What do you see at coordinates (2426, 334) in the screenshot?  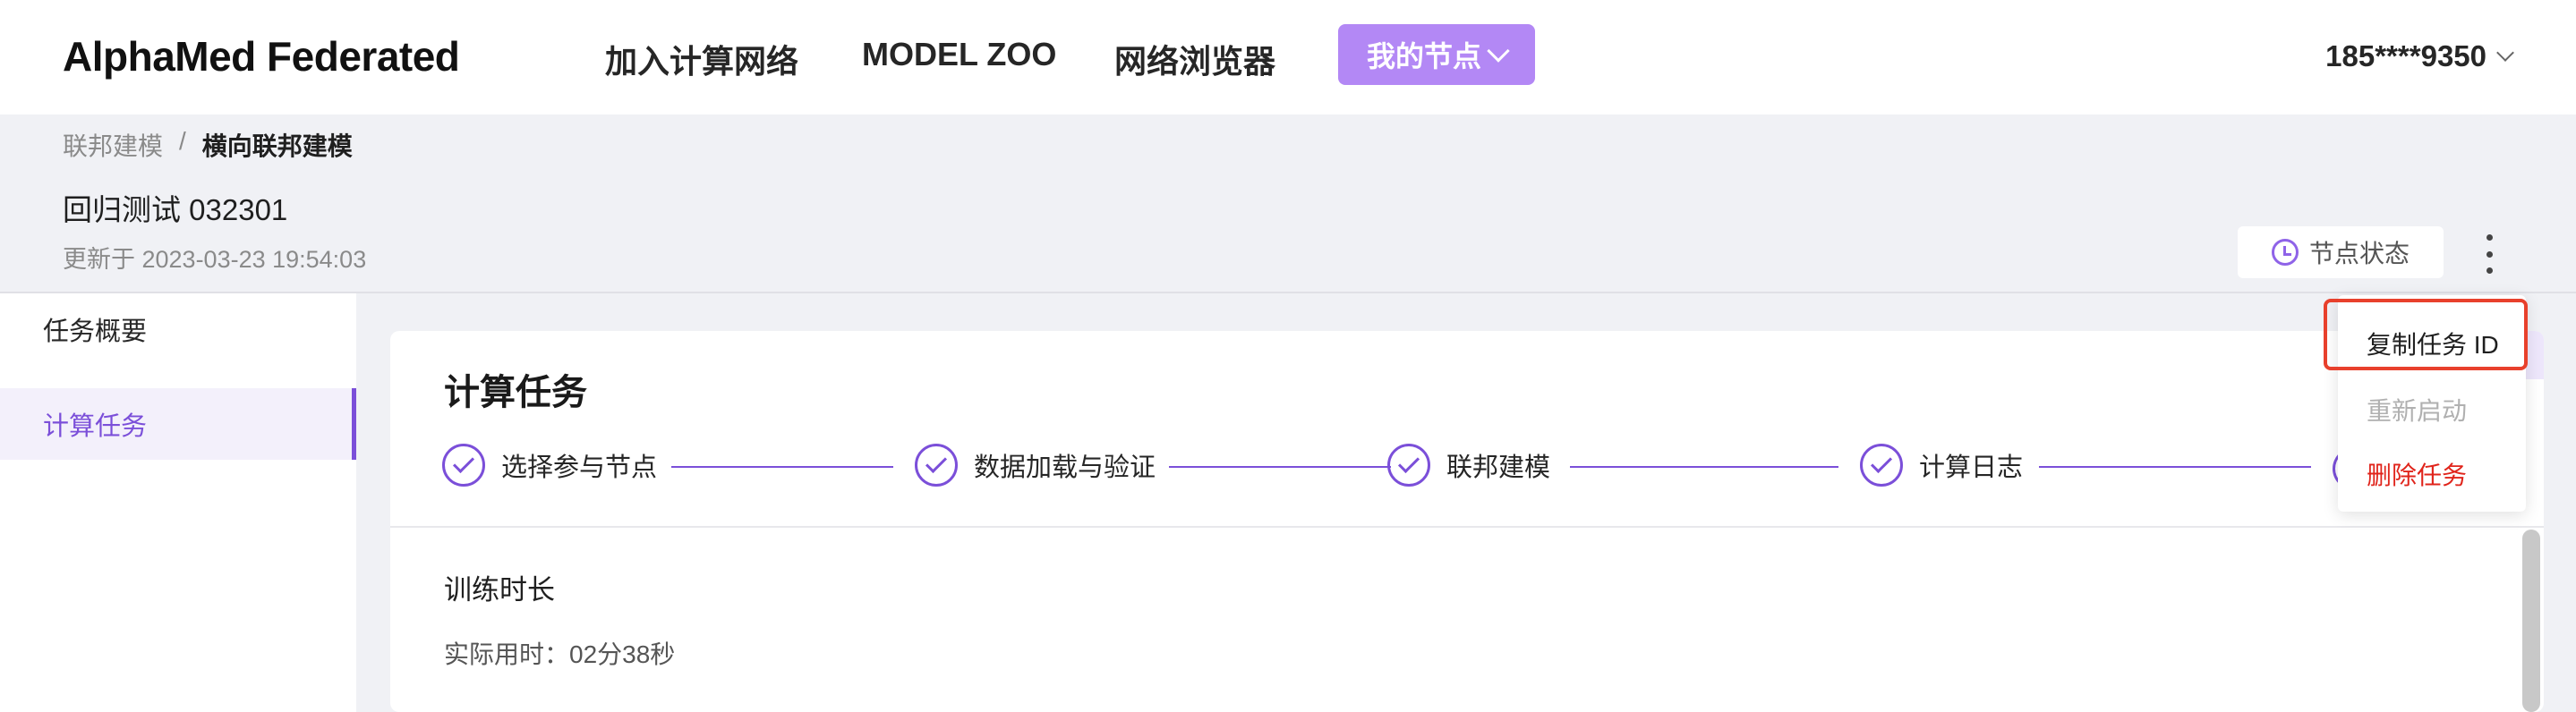 I see `highlight-box` at bounding box center [2426, 334].